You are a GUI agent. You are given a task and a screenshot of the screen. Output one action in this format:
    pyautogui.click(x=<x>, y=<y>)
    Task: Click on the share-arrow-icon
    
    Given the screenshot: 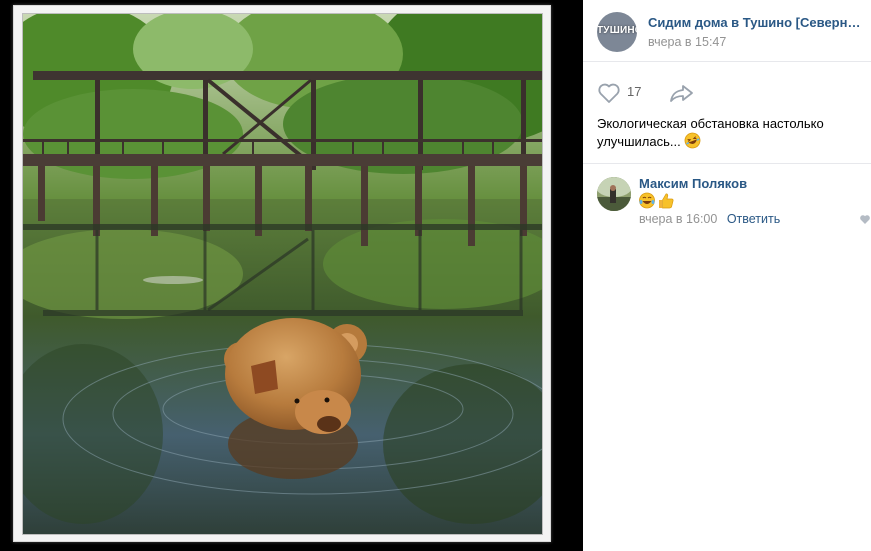 What is the action you would take?
    pyautogui.click(x=681, y=93)
    